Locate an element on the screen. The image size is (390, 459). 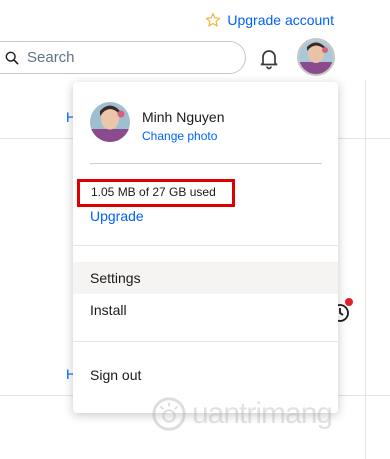
profile-avatar is located at coordinates (110, 122).